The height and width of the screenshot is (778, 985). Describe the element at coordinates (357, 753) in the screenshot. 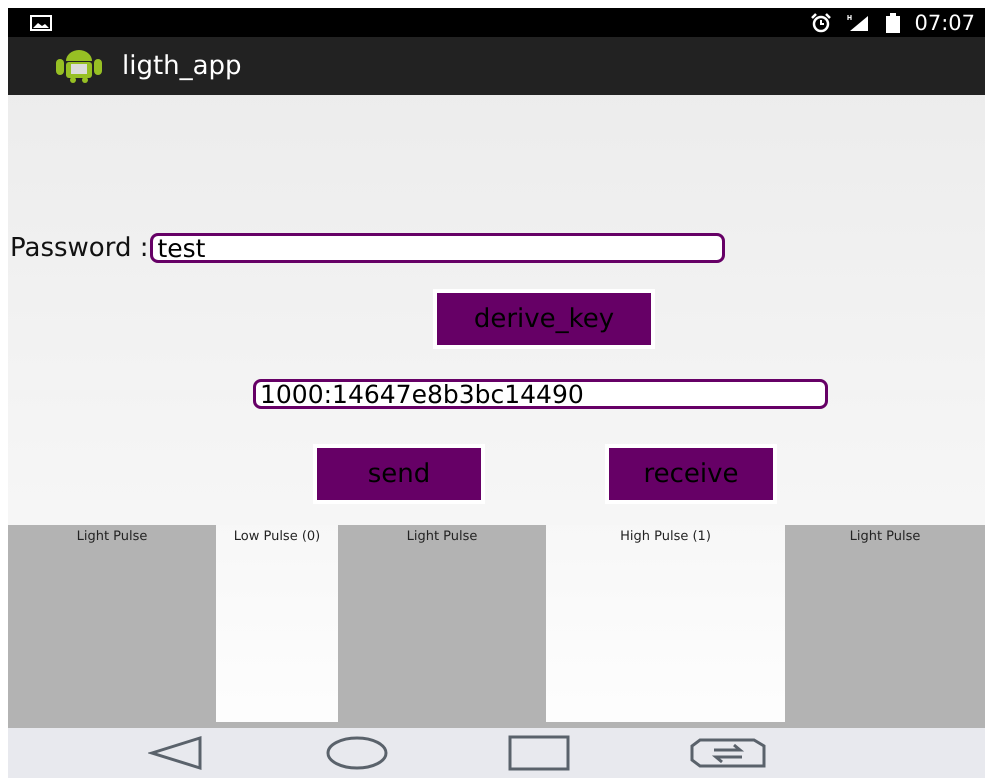

I see `home-icon` at that location.